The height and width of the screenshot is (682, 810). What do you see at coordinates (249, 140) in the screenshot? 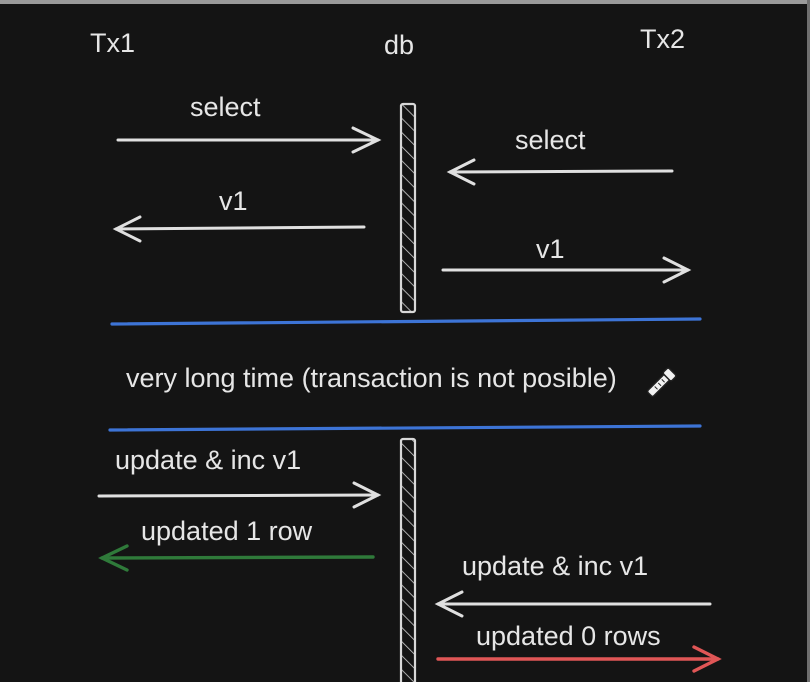
I see `tx1-select-arrow` at bounding box center [249, 140].